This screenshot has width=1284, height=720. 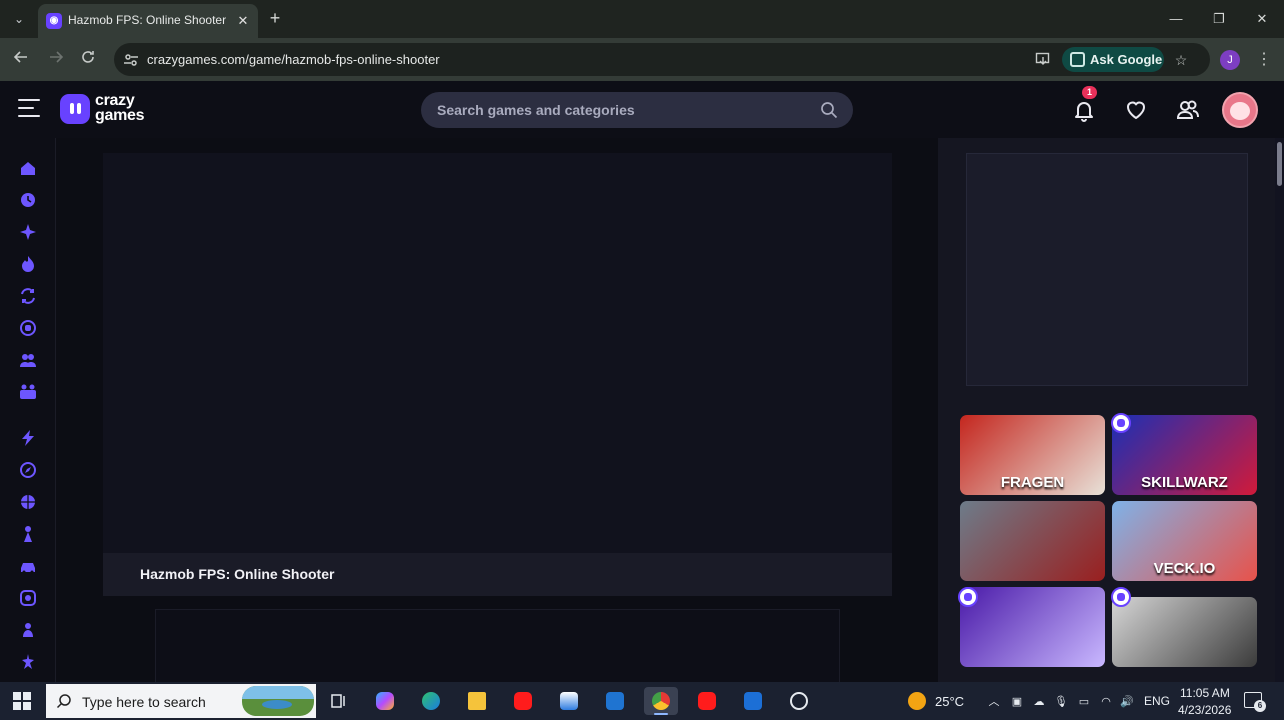 I want to click on tab-title: Hazmob FPS: Online Shooter, so click(x=147, y=20).